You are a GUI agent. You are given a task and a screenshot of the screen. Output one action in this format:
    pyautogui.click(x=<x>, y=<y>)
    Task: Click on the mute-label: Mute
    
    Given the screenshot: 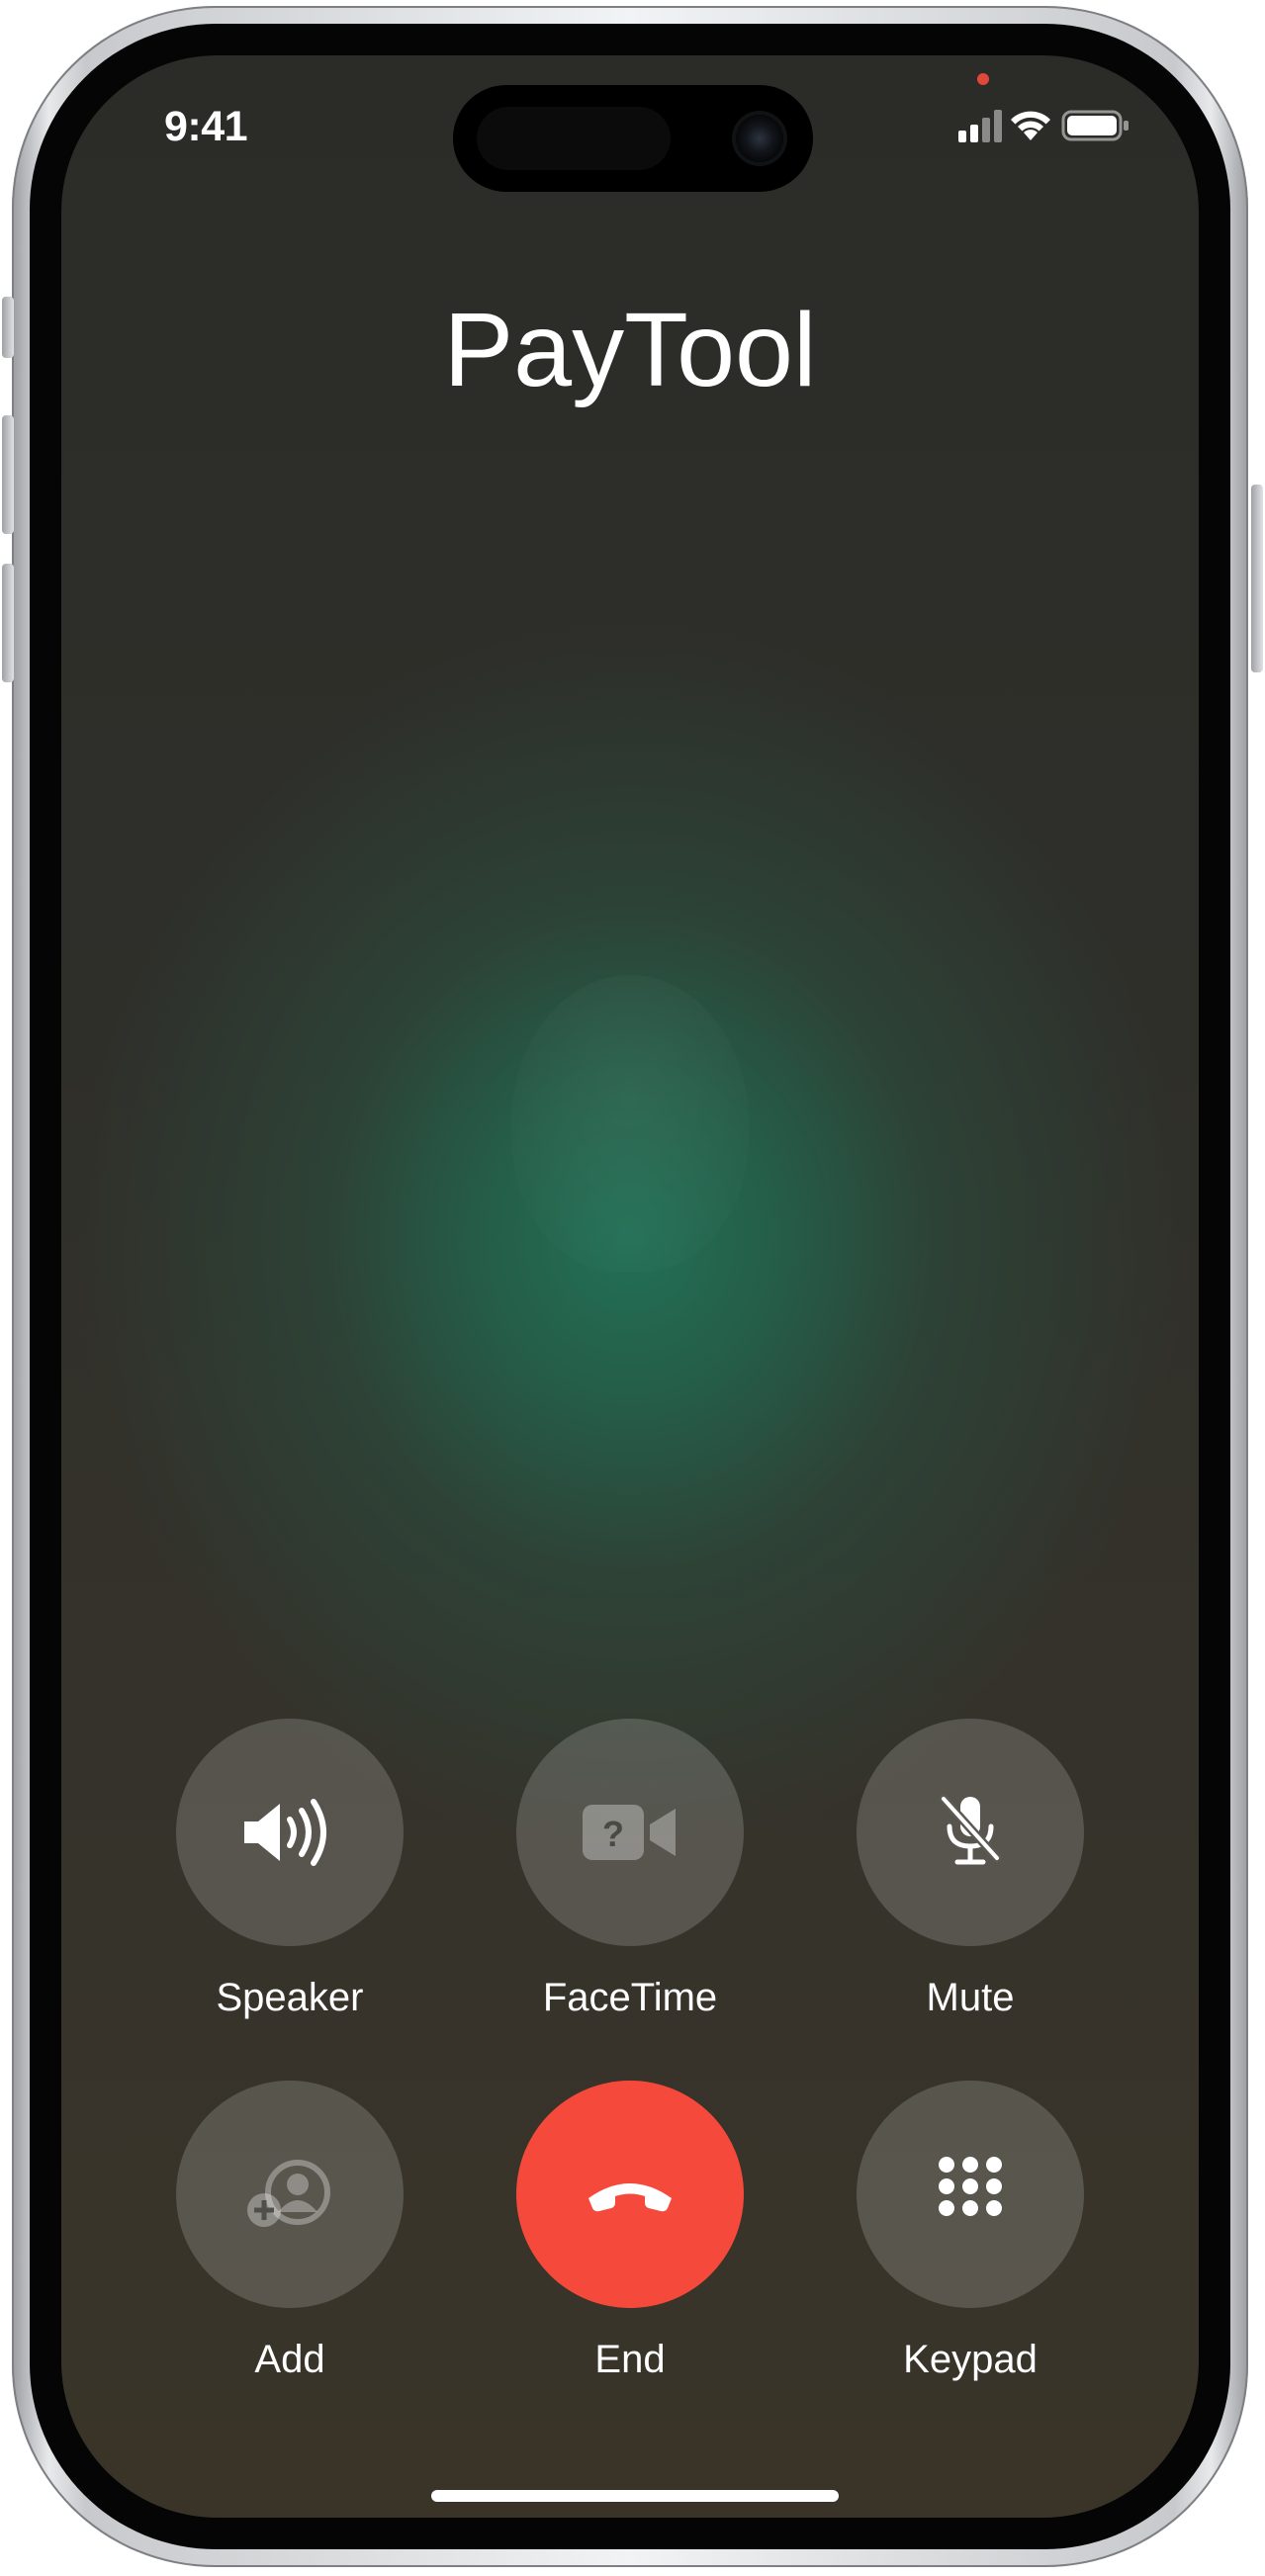 What is the action you would take?
    pyautogui.click(x=970, y=1997)
    